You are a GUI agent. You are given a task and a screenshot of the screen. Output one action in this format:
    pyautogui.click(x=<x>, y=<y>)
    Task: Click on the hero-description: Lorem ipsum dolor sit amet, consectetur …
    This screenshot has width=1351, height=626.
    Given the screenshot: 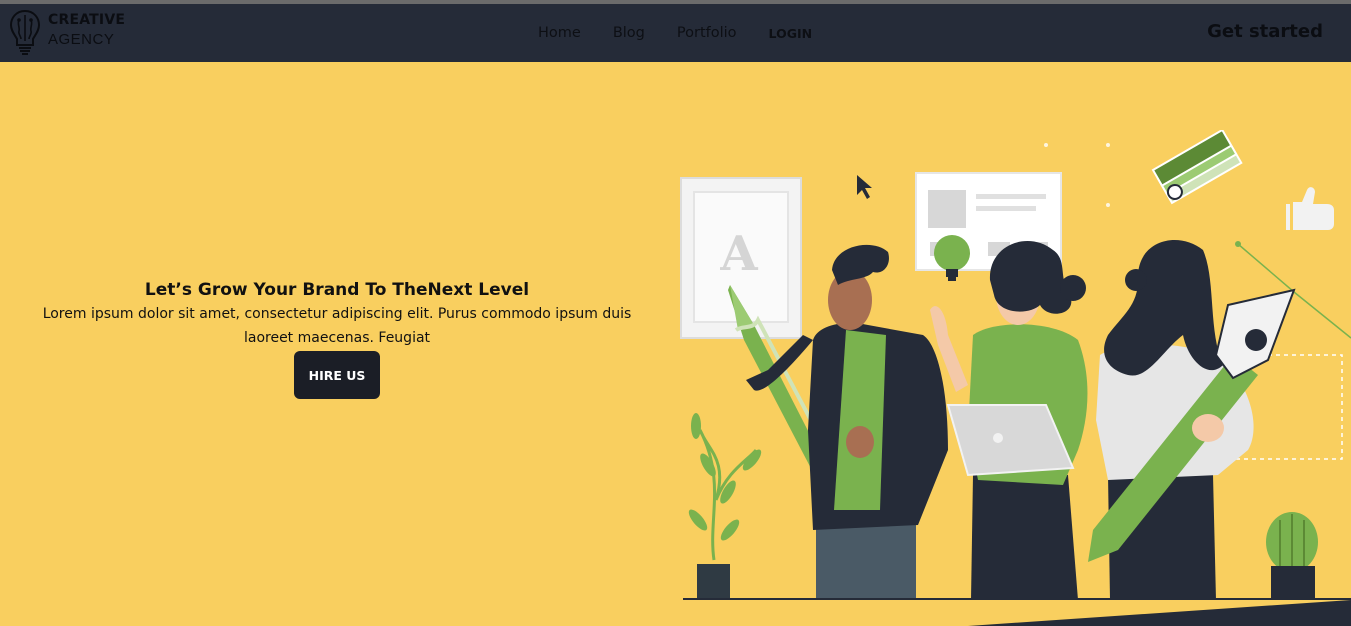 What is the action you would take?
    pyautogui.click(x=337, y=326)
    